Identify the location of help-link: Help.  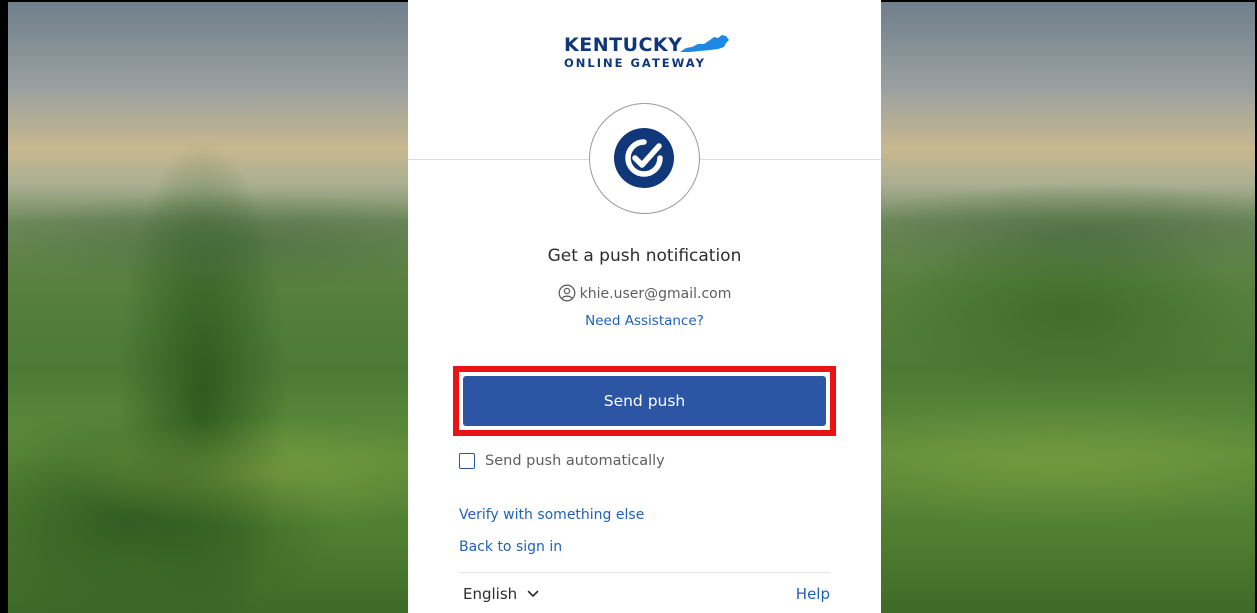
(813, 594).